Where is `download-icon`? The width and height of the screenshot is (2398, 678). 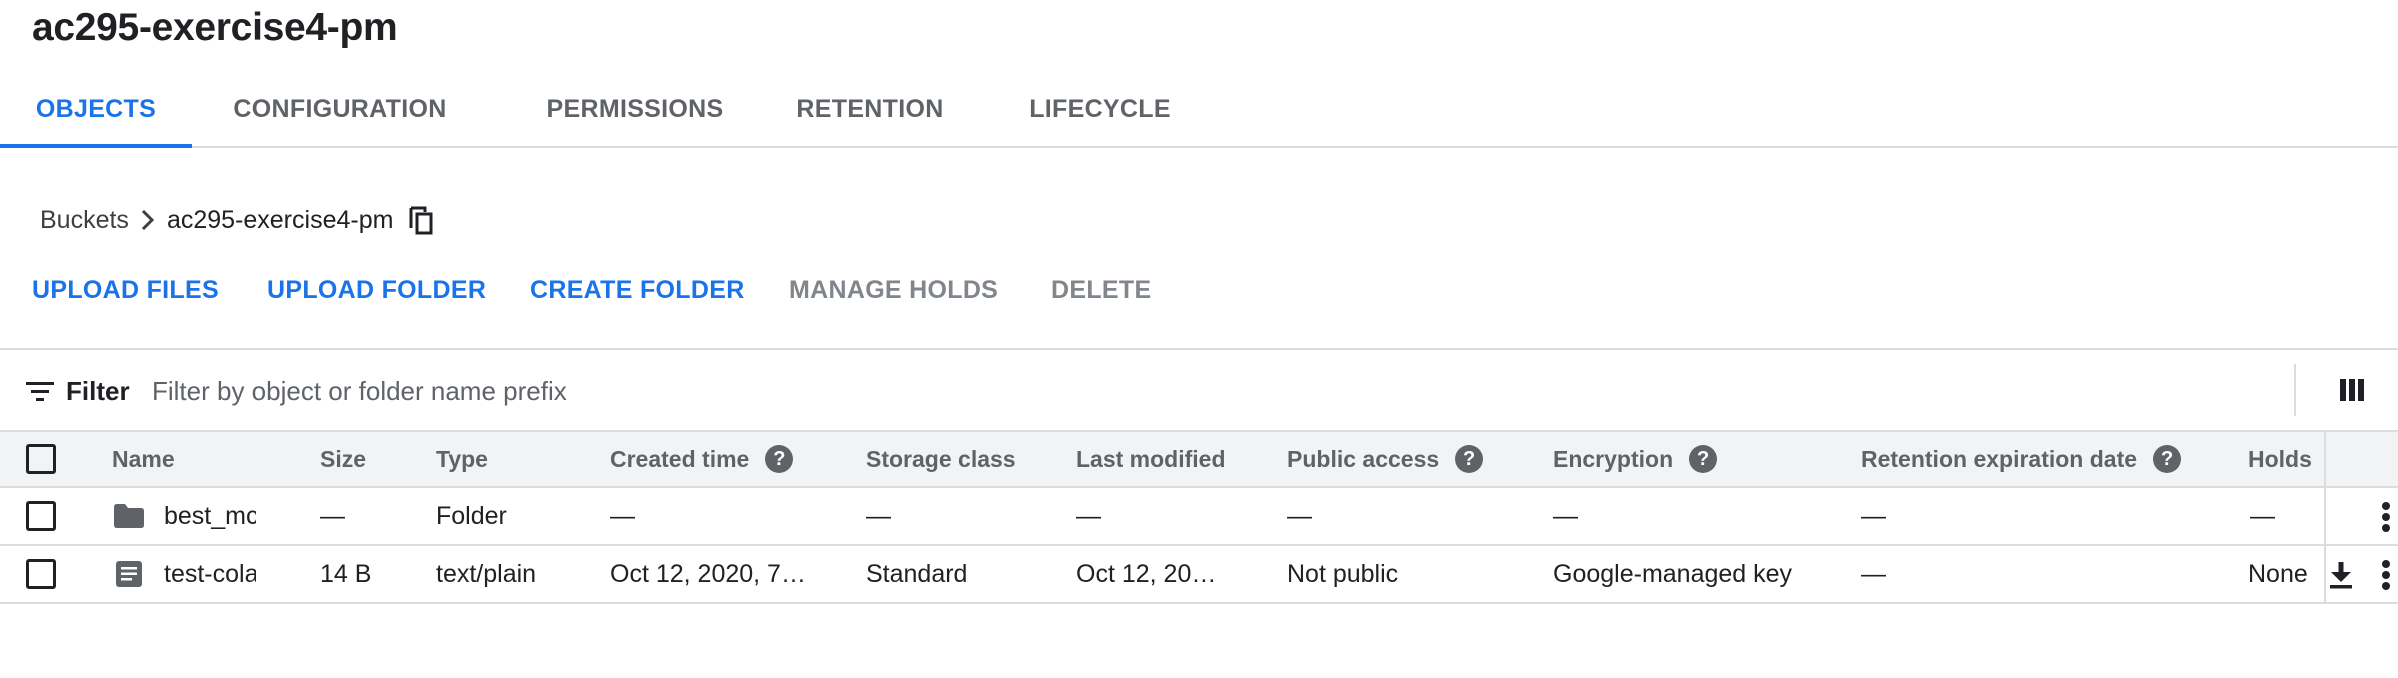 download-icon is located at coordinates (2341, 575).